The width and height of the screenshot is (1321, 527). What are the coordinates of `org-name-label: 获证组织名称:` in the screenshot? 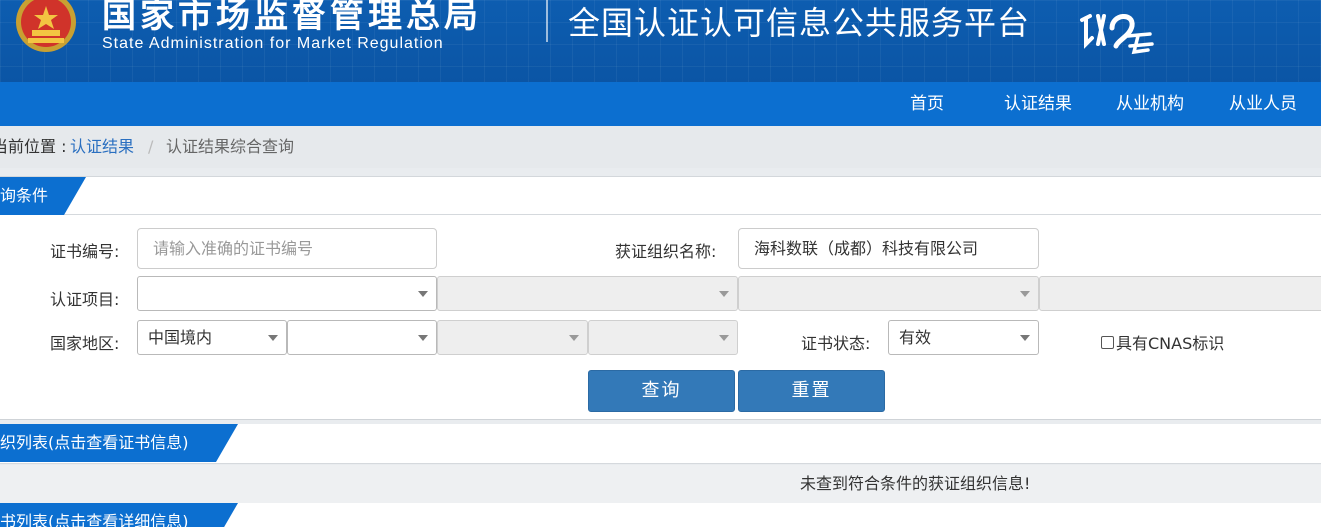 It's located at (666, 251).